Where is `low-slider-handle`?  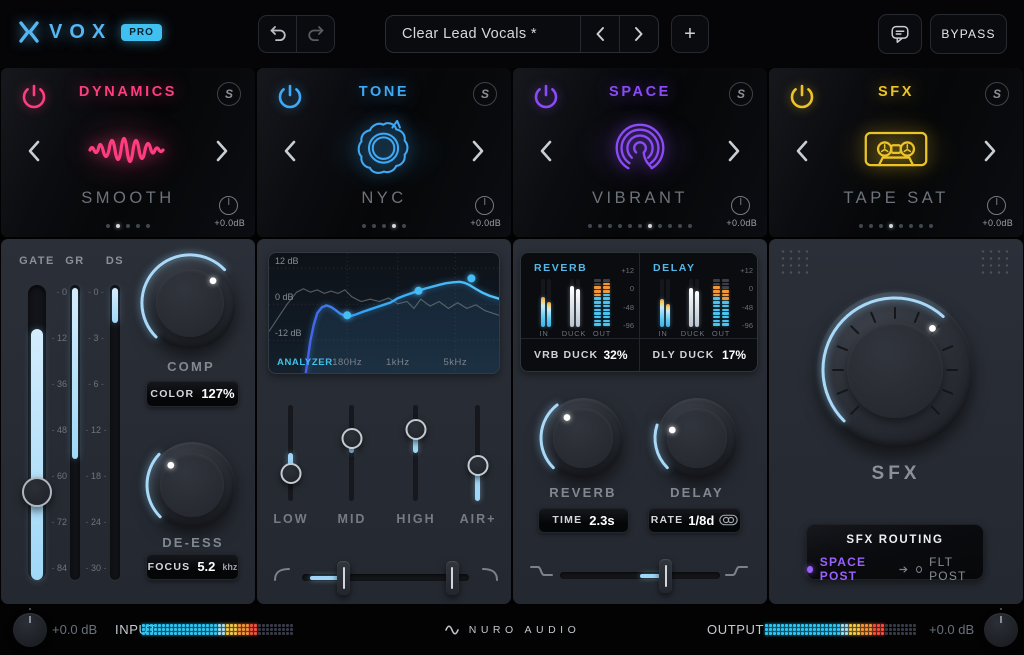 low-slider-handle is located at coordinates (290, 473).